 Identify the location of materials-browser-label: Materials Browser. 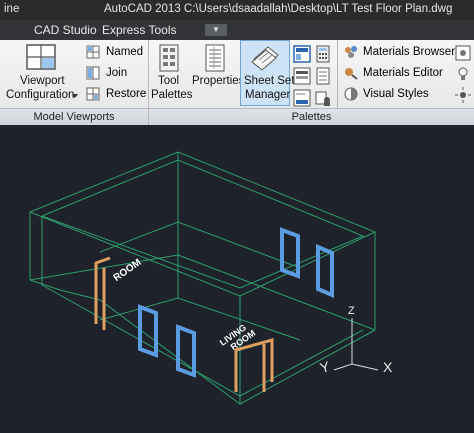
(409, 52).